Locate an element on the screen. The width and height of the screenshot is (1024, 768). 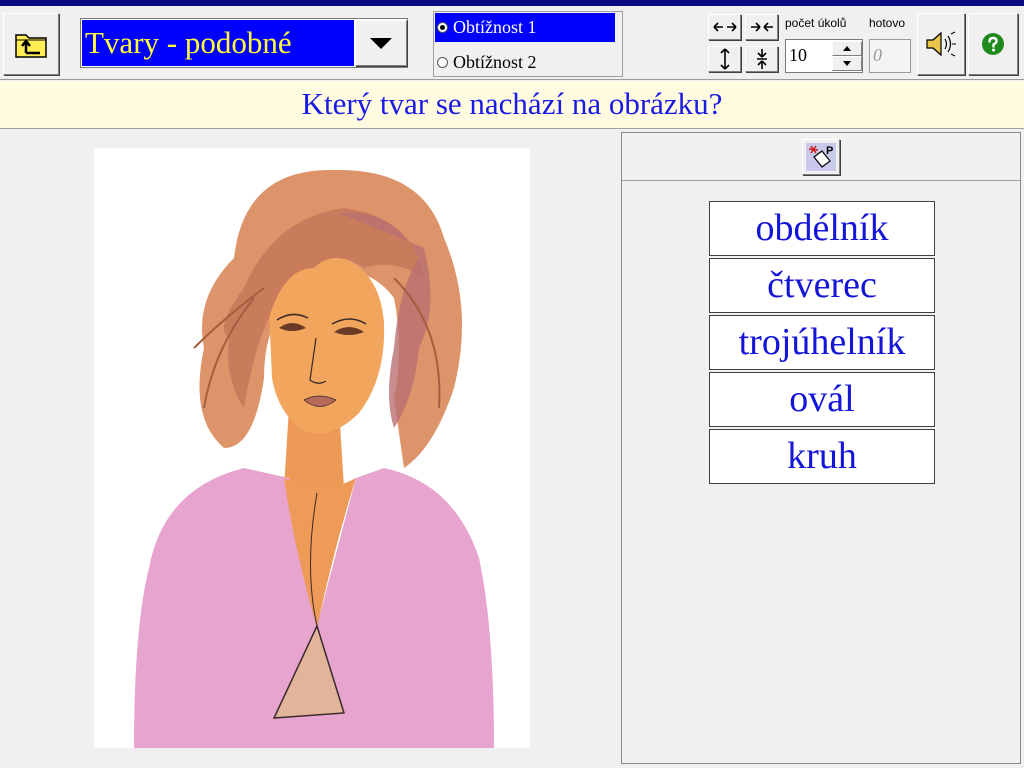
folder-up-icon is located at coordinates (31, 46).